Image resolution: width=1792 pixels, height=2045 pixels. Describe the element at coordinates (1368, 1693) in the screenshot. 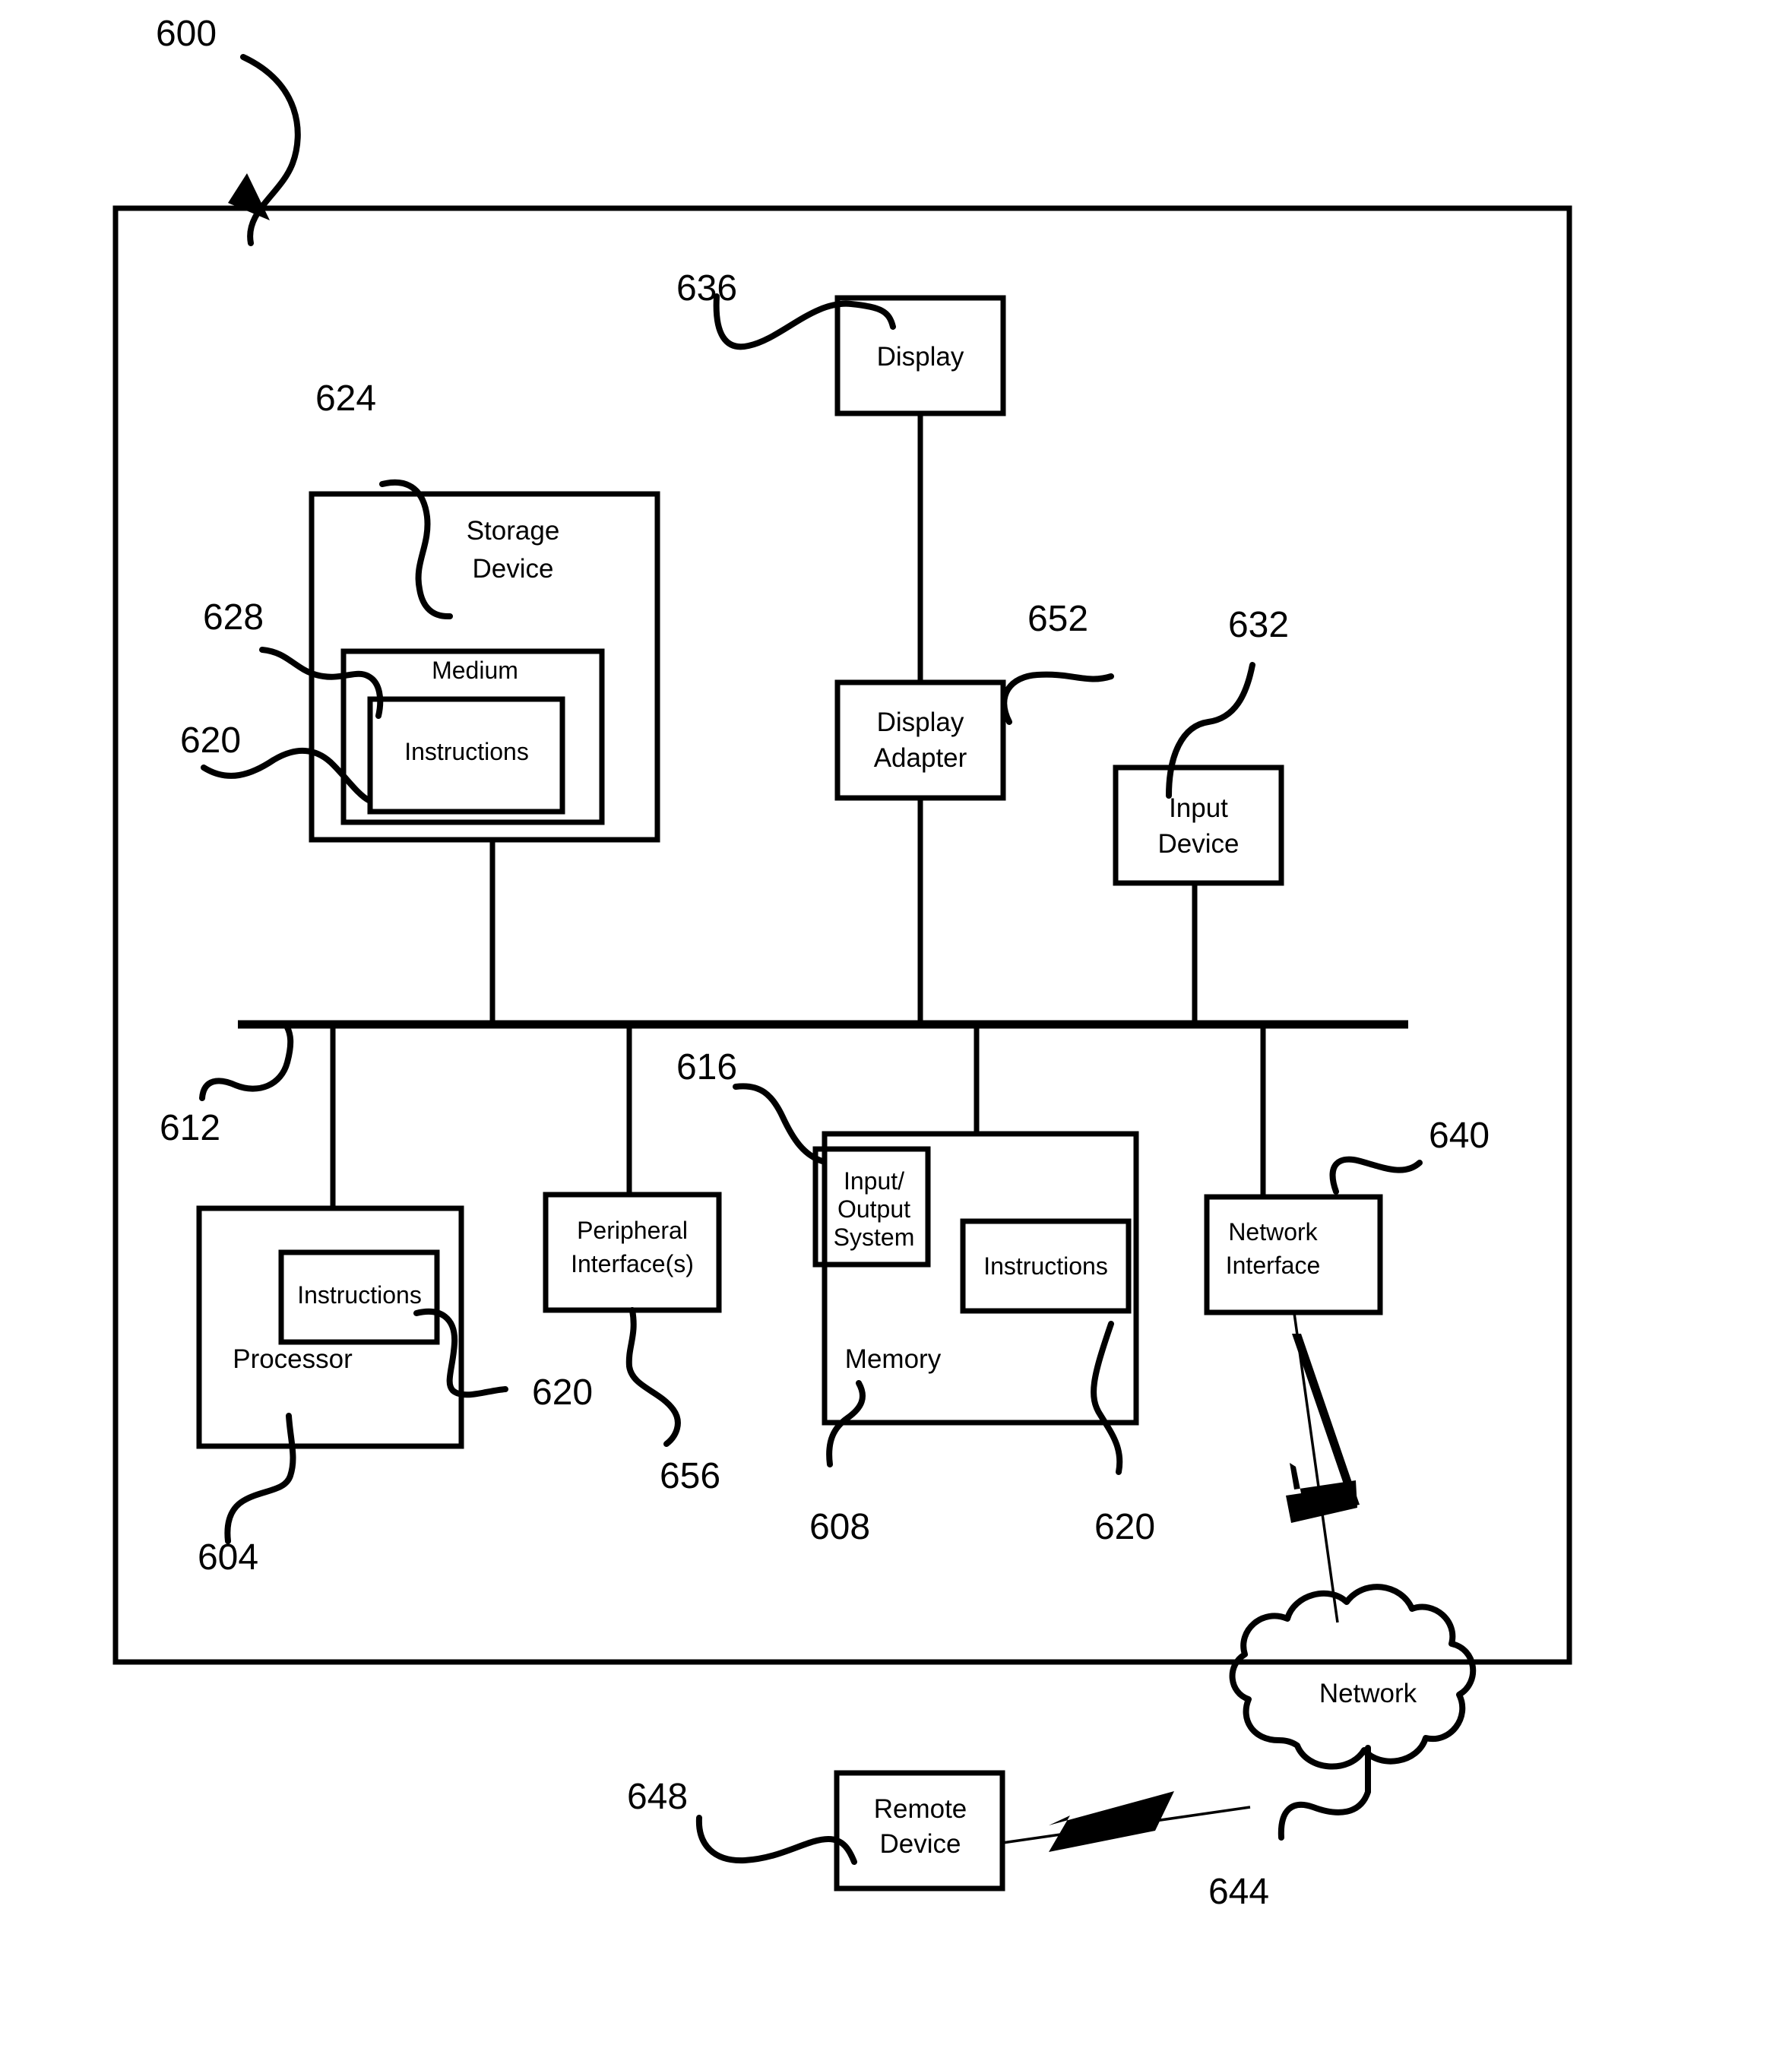

I see `network-cloud-label: Network` at that location.